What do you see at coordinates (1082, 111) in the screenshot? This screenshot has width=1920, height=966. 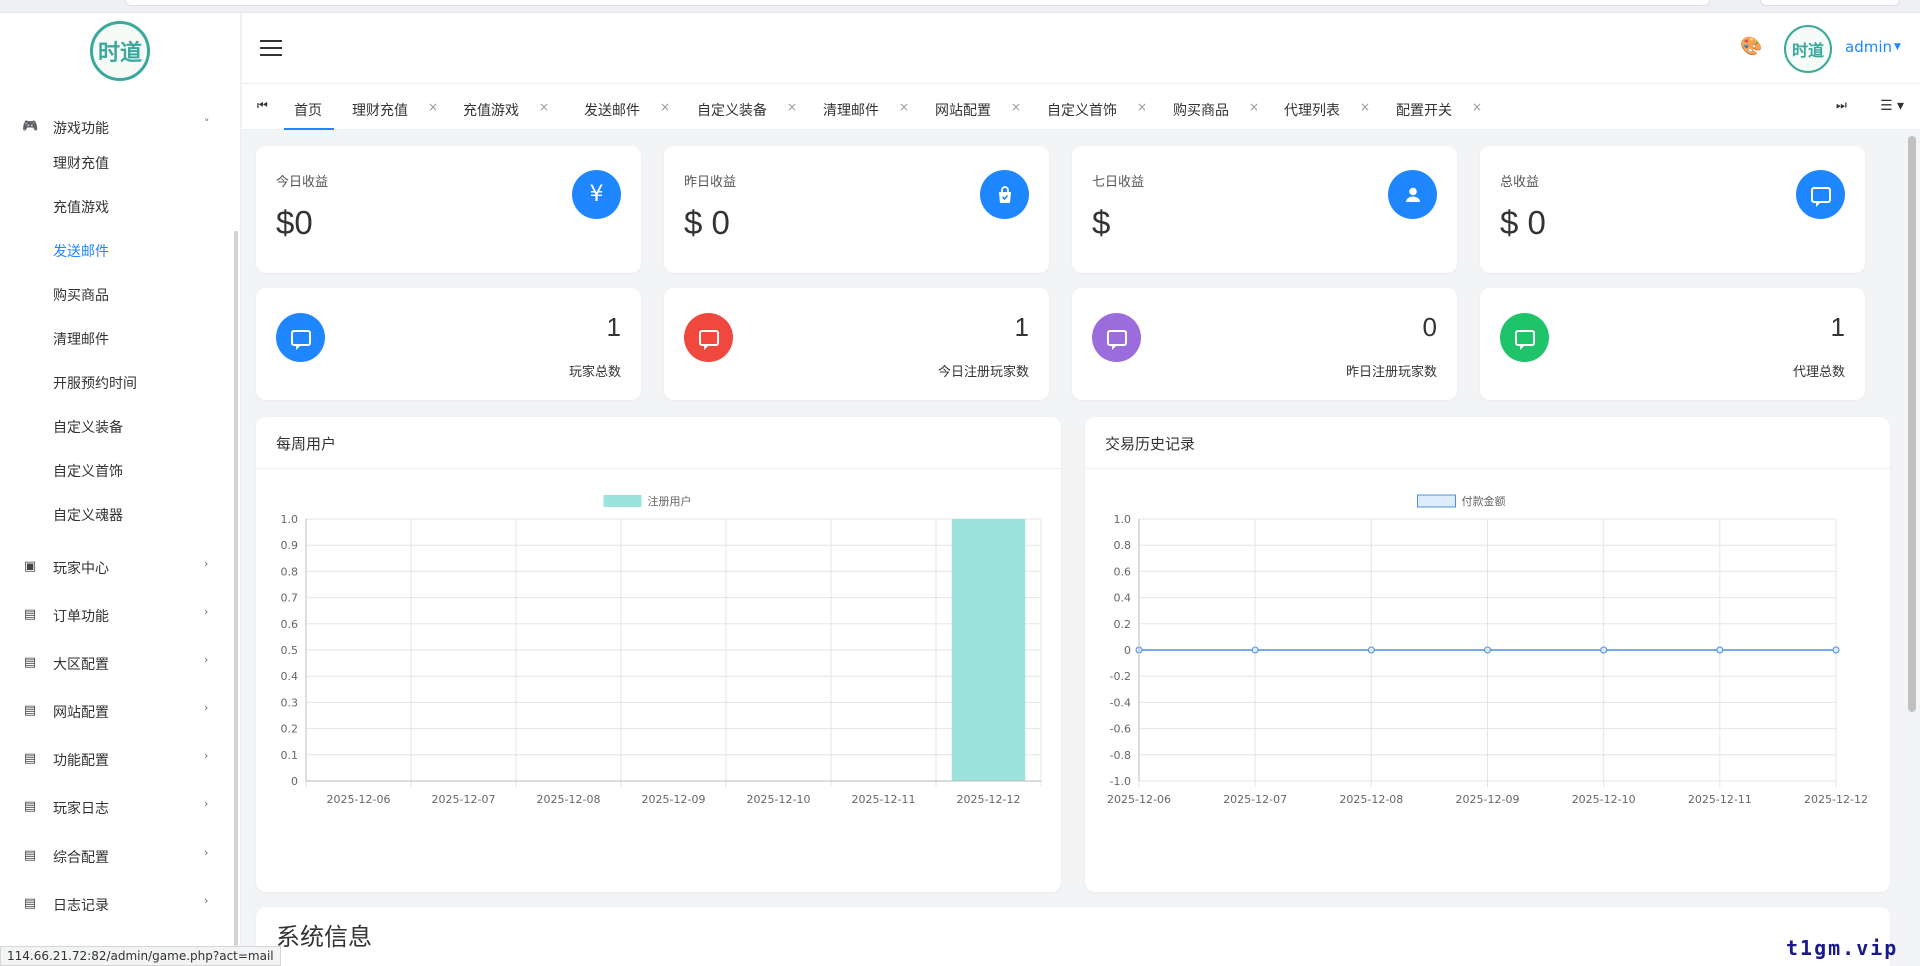 I see `tab-label: 自定义首饰` at bounding box center [1082, 111].